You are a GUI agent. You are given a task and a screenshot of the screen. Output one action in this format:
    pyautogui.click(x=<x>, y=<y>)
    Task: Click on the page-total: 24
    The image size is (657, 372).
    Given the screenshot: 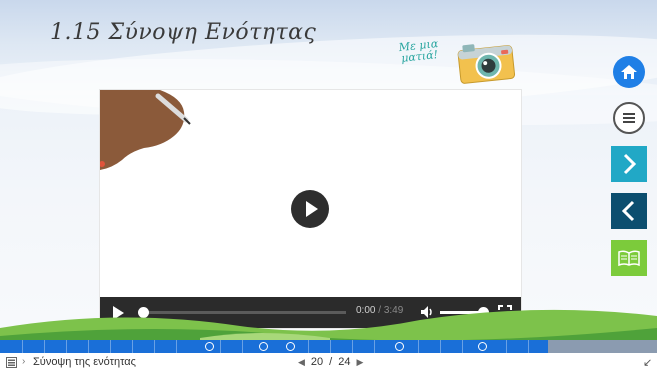 What is the action you would take?
    pyautogui.click(x=344, y=362)
    